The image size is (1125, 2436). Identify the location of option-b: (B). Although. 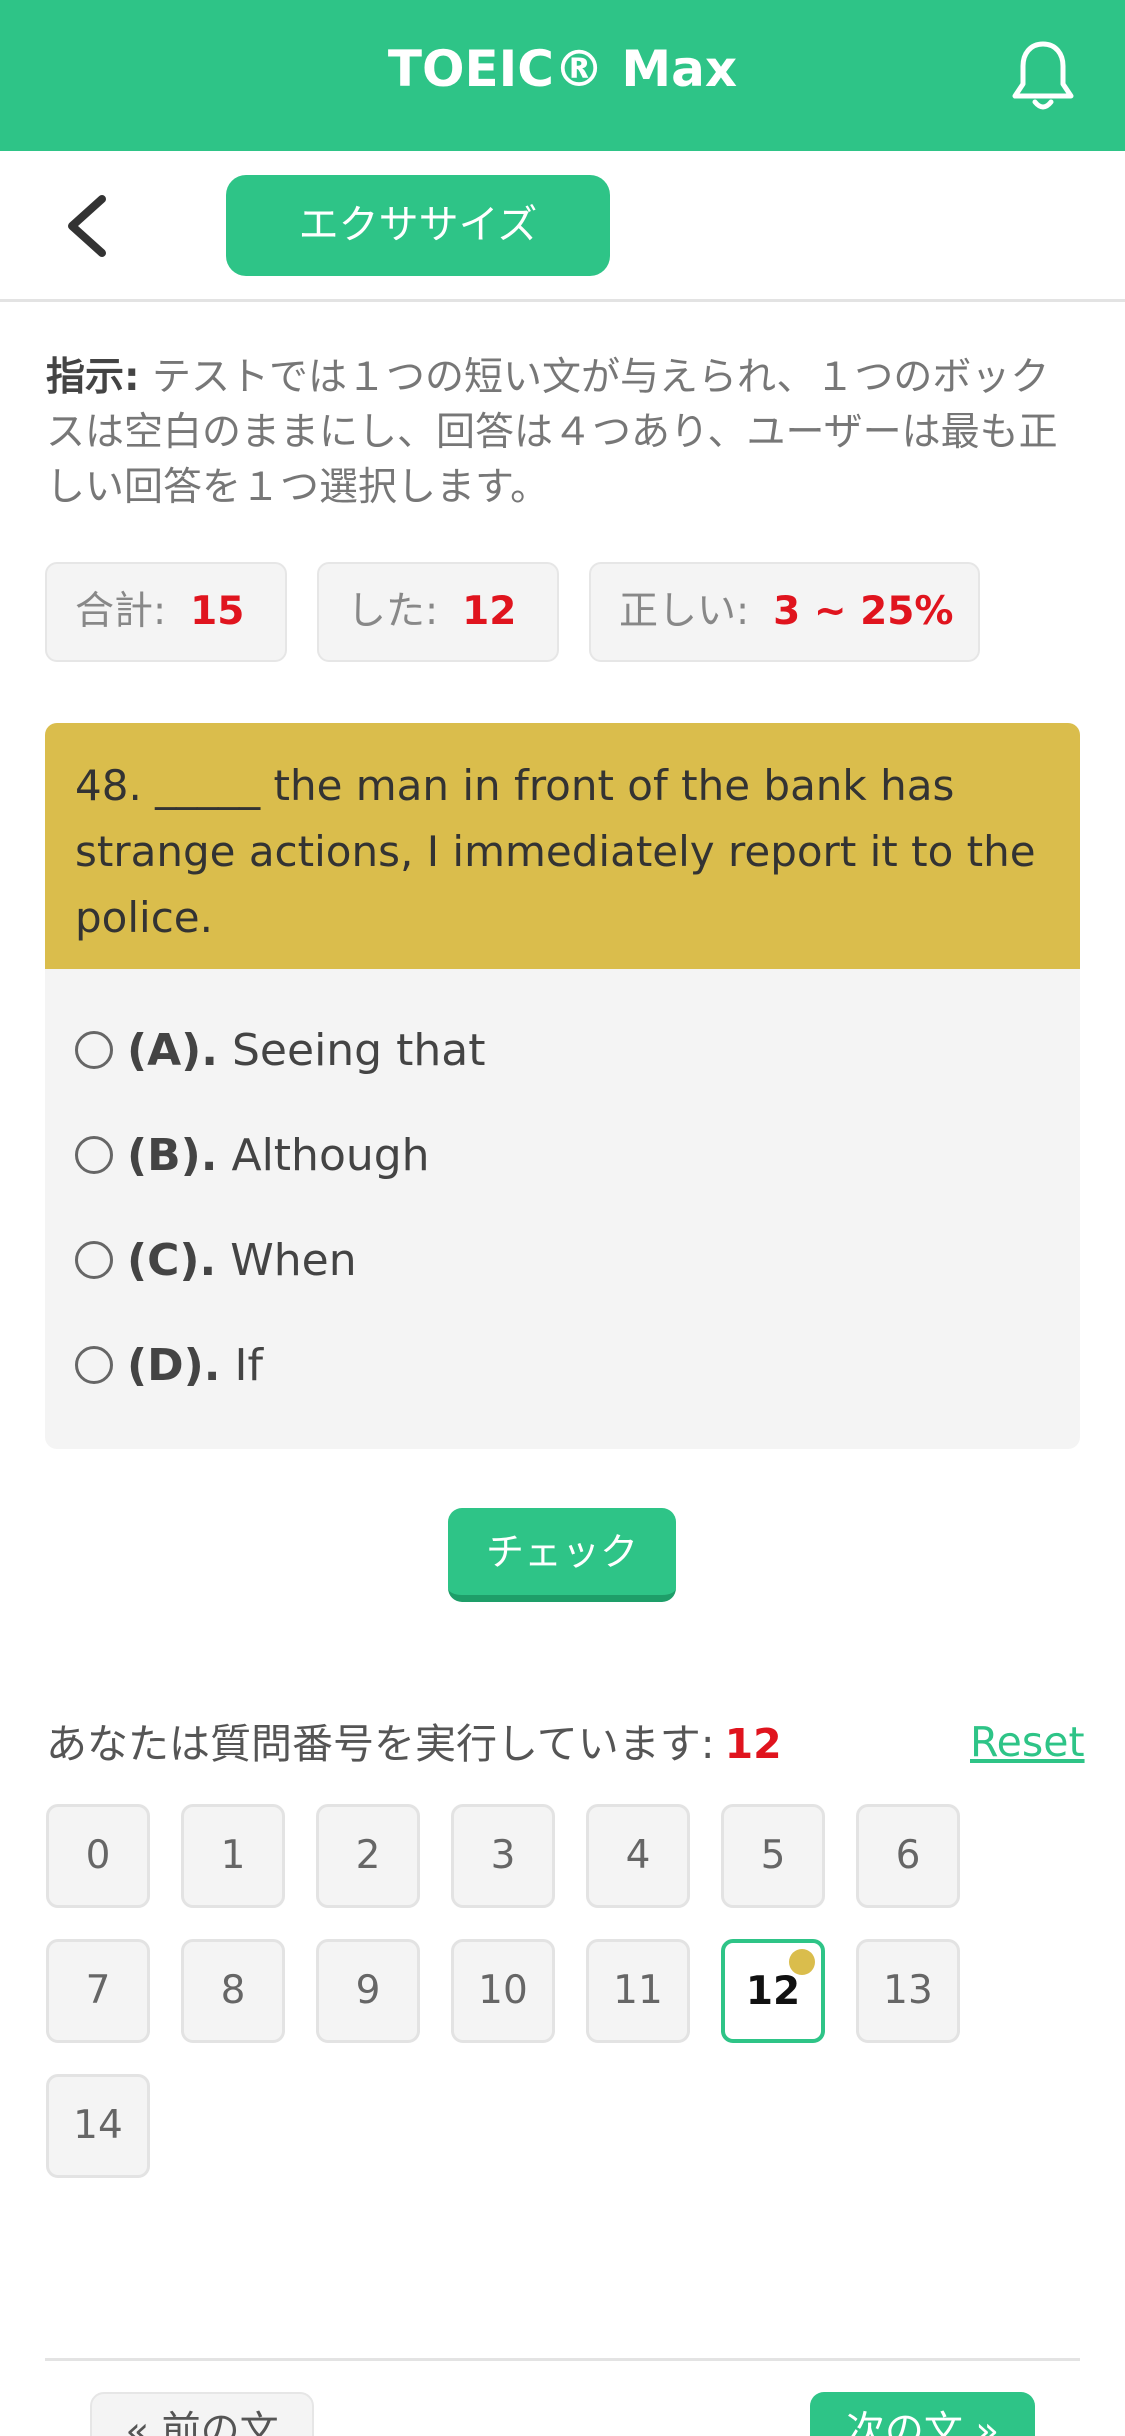
(252, 1156).